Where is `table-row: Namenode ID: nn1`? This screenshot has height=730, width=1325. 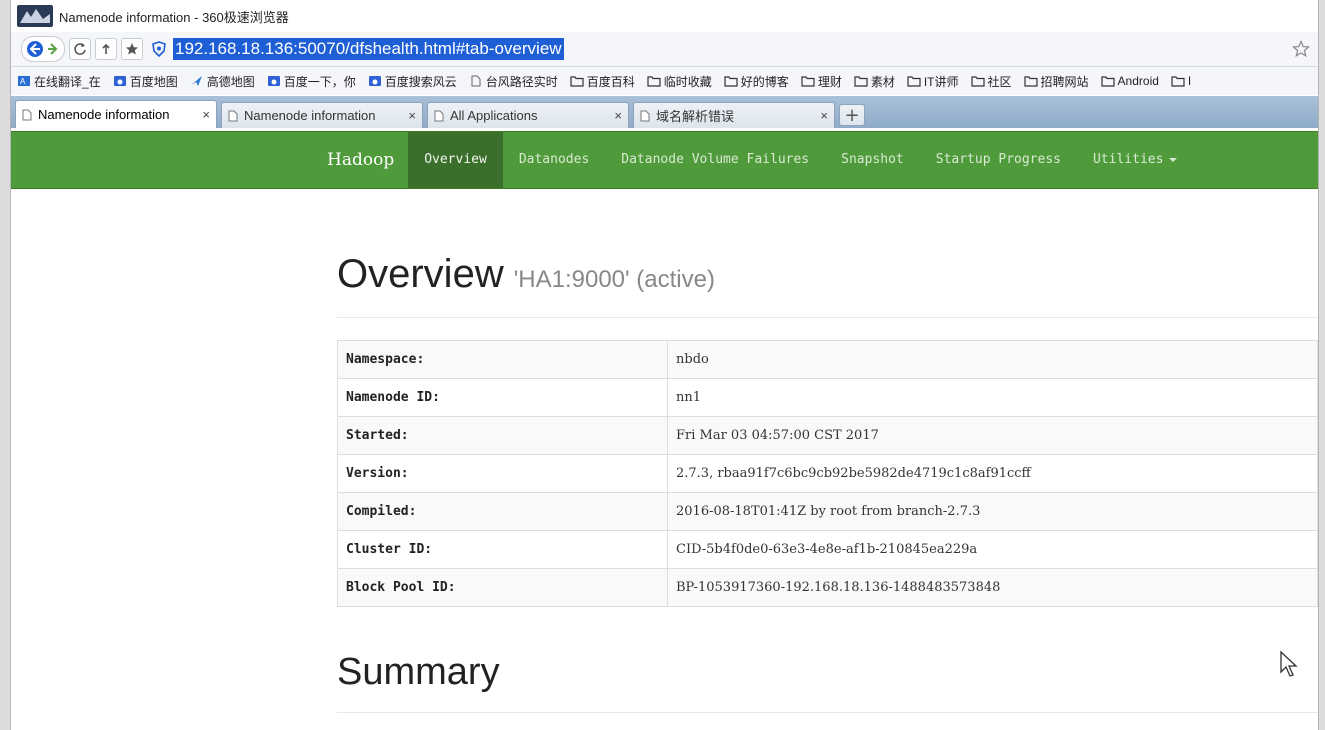
table-row: Namenode ID: nn1 is located at coordinates (827, 397).